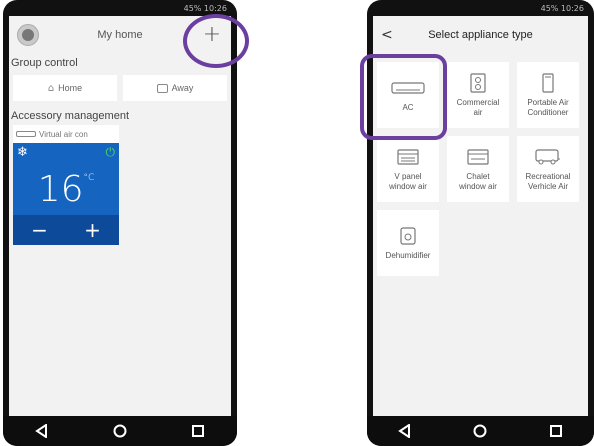 The image size is (594, 446). Describe the element at coordinates (70, 88) in the screenshot. I see `home-mode-label: Home` at that location.